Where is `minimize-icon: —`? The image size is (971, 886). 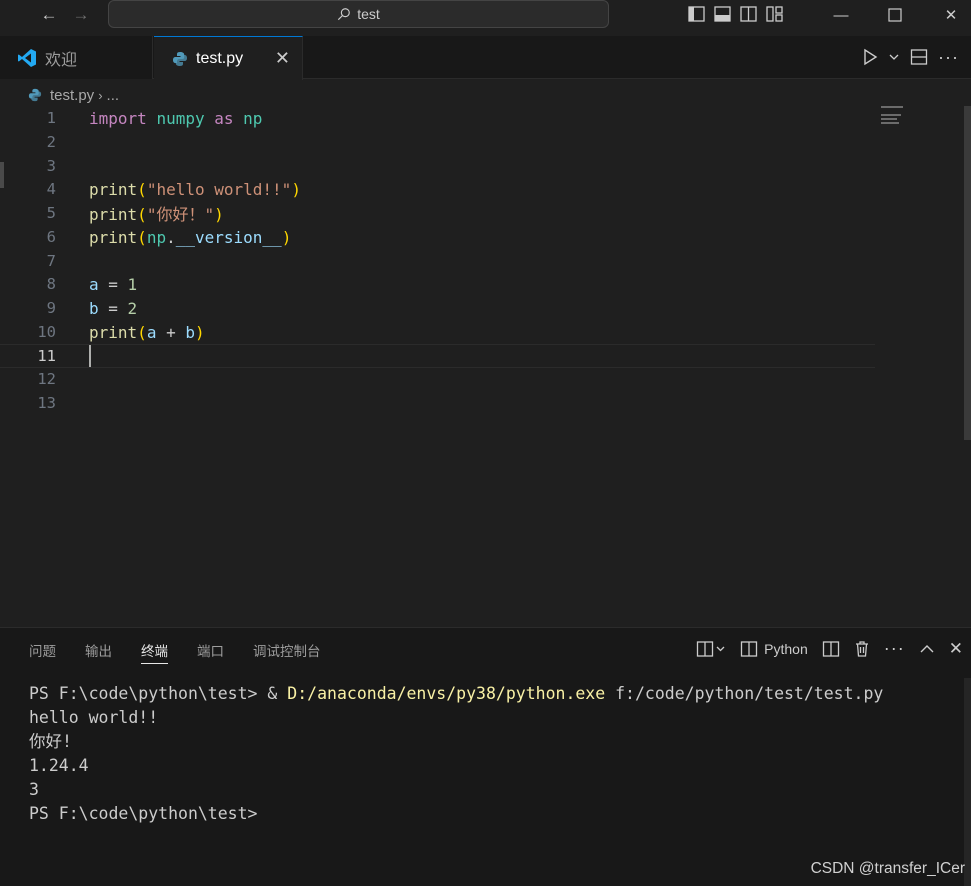 minimize-icon: — is located at coordinates (841, 15).